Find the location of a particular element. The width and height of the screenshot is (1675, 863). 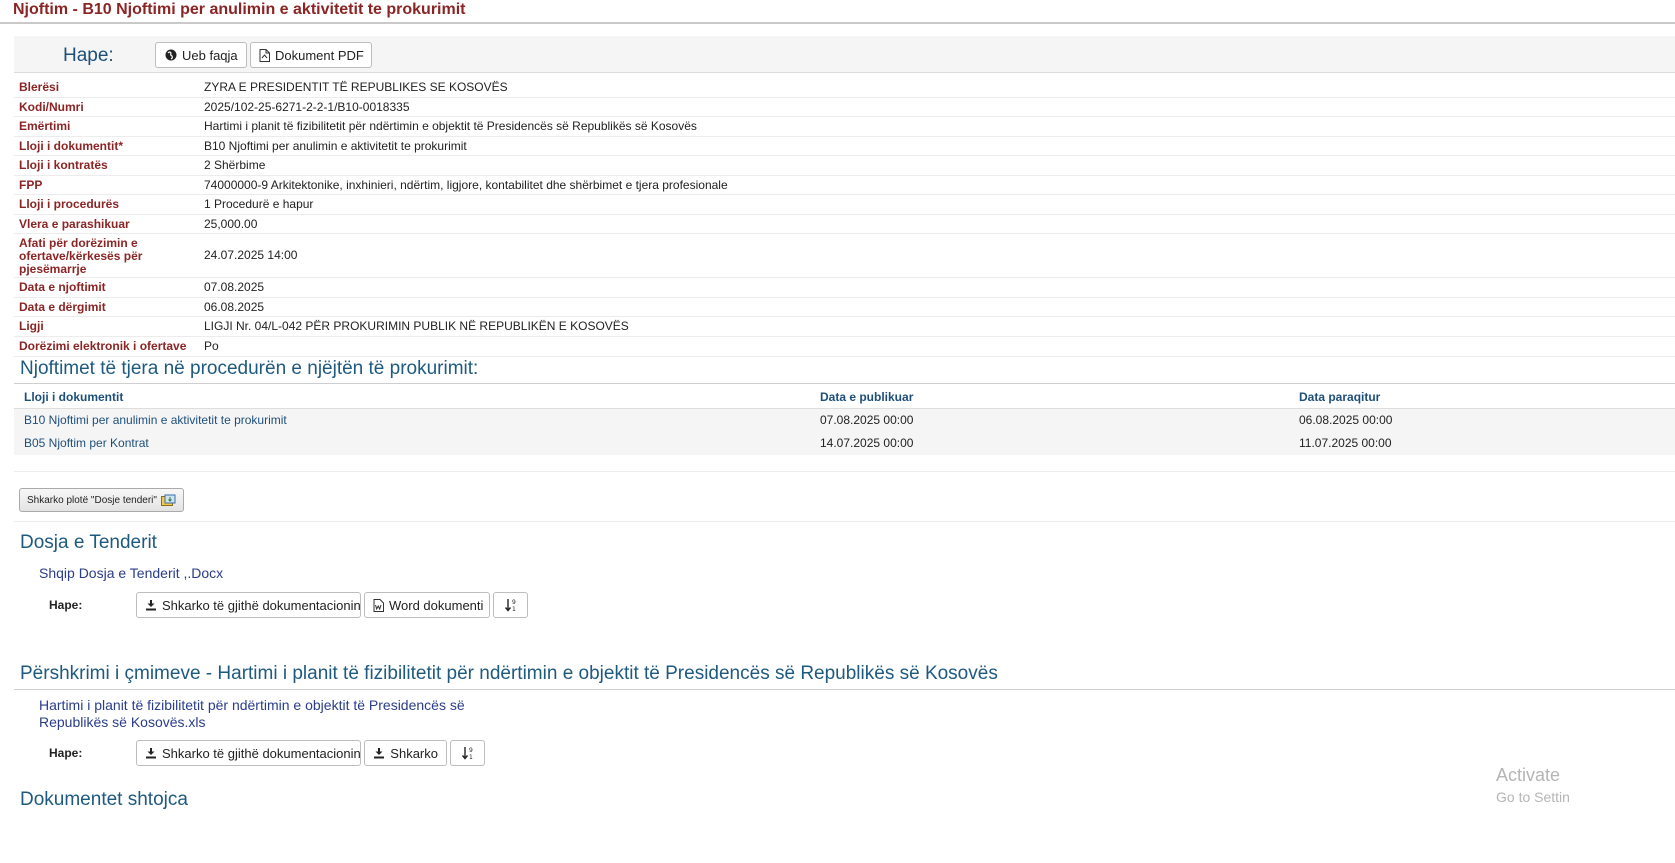

tender-download-all-button: Shkarko të gjithë dokumentacionin is located at coordinates (248, 605).